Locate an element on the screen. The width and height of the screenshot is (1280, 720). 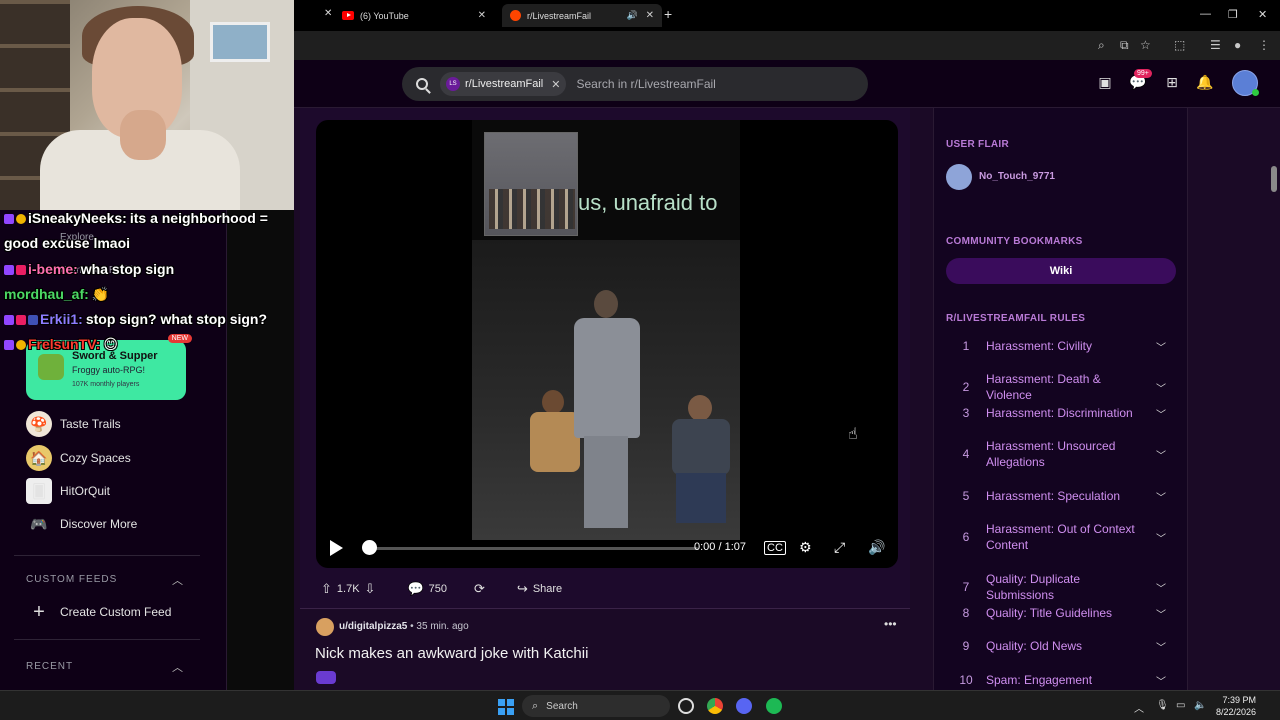
windows-start-icon is located at coordinates (506, 707).